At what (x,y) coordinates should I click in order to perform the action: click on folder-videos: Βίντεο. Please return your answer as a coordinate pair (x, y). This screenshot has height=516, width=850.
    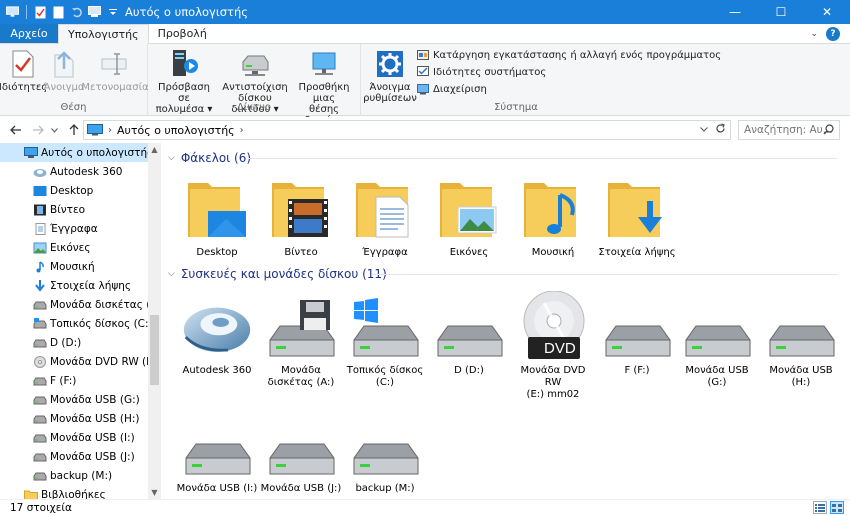
    Looking at the image, I should click on (301, 216).